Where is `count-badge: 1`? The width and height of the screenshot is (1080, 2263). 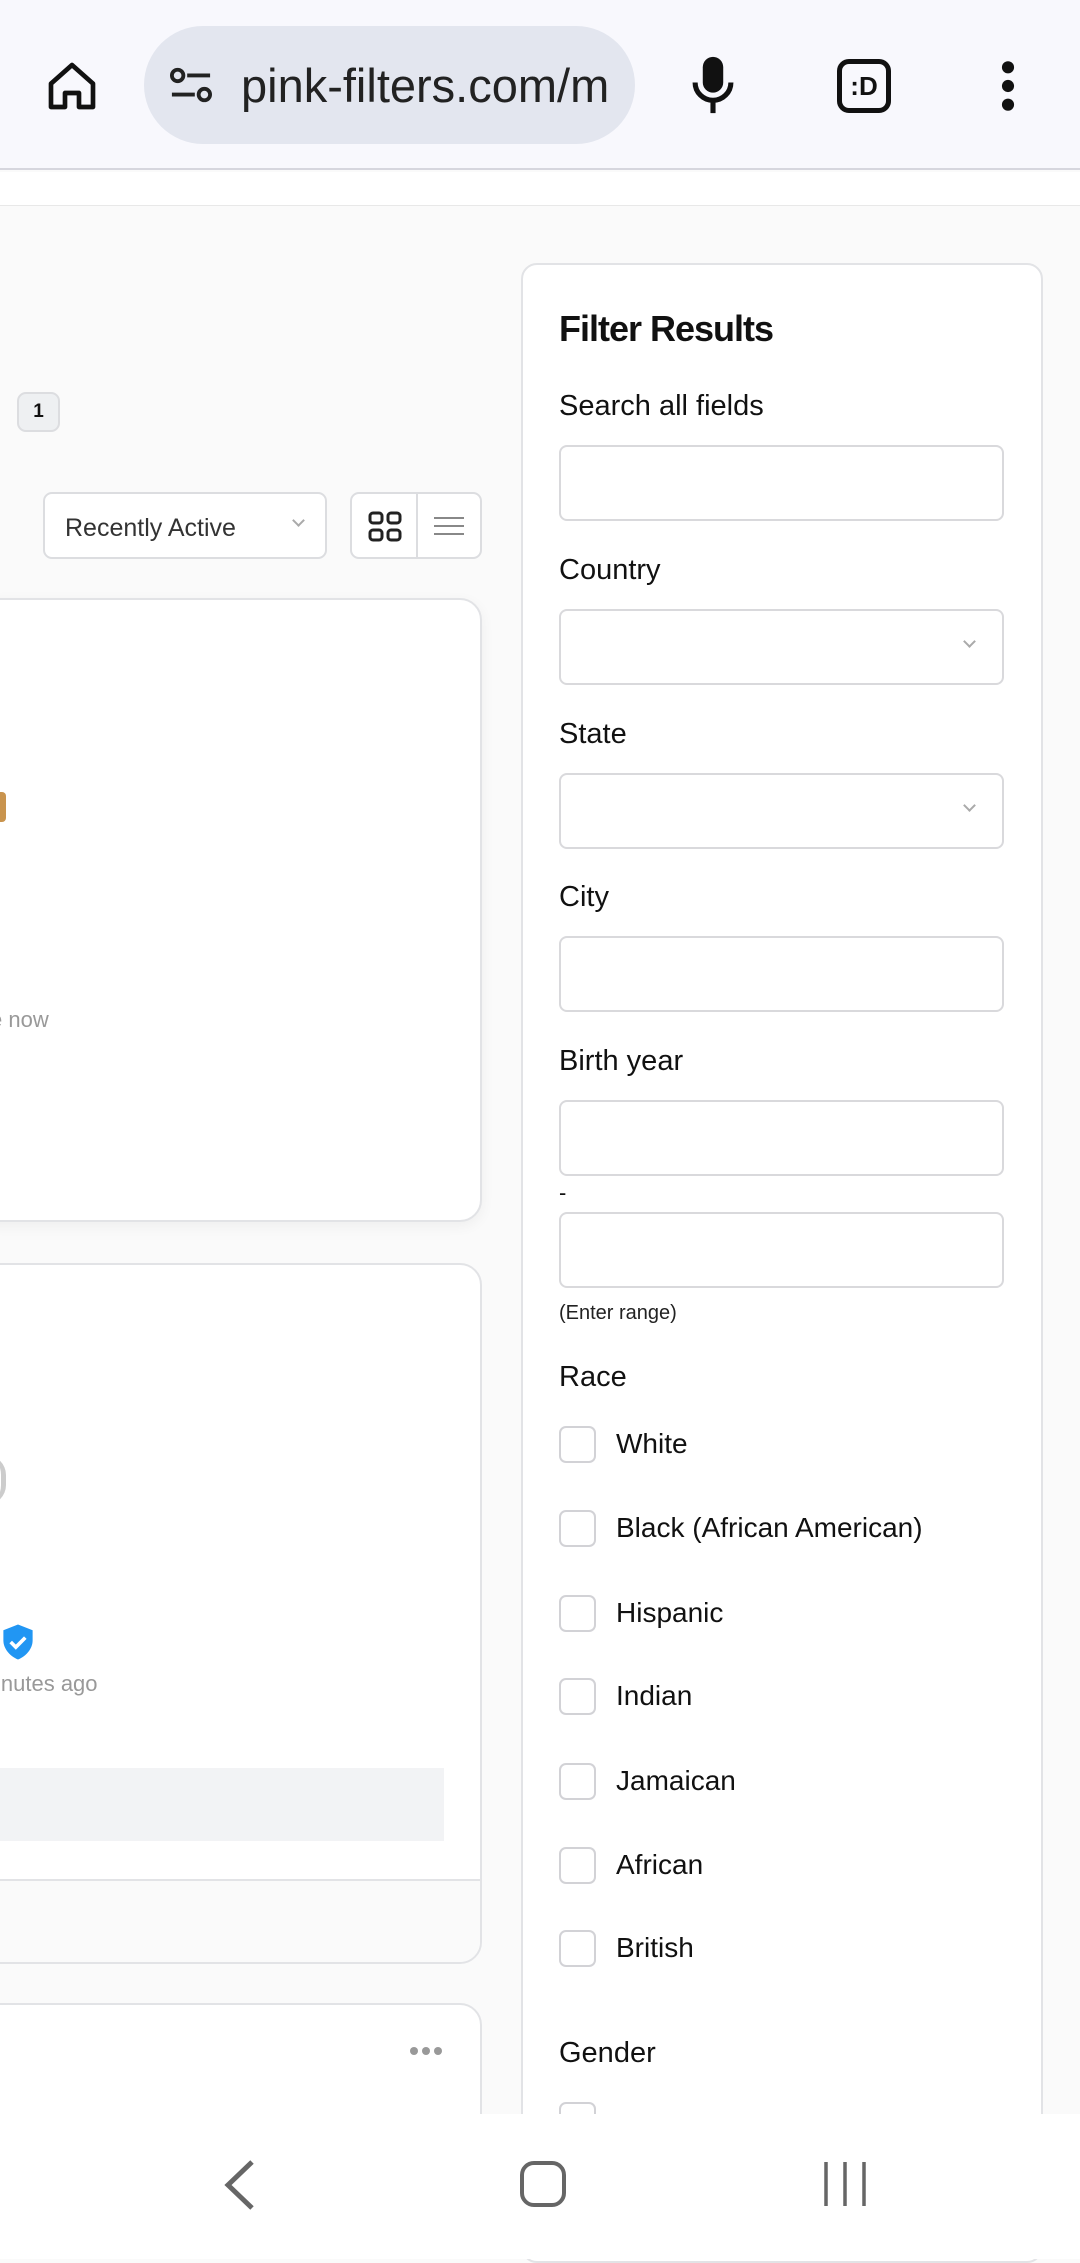 count-badge: 1 is located at coordinates (38, 412).